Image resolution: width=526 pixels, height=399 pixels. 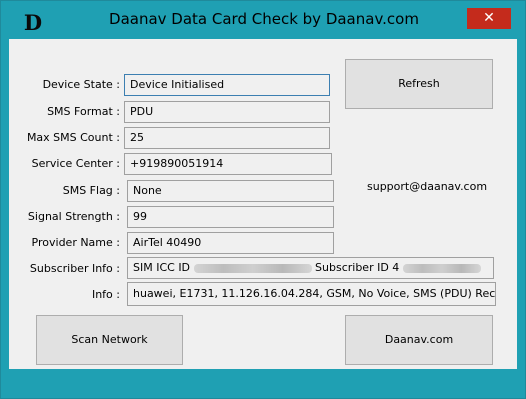 What do you see at coordinates (357, 267) in the screenshot?
I see `subscriber-id-prefix: Subscriber ID 4` at bounding box center [357, 267].